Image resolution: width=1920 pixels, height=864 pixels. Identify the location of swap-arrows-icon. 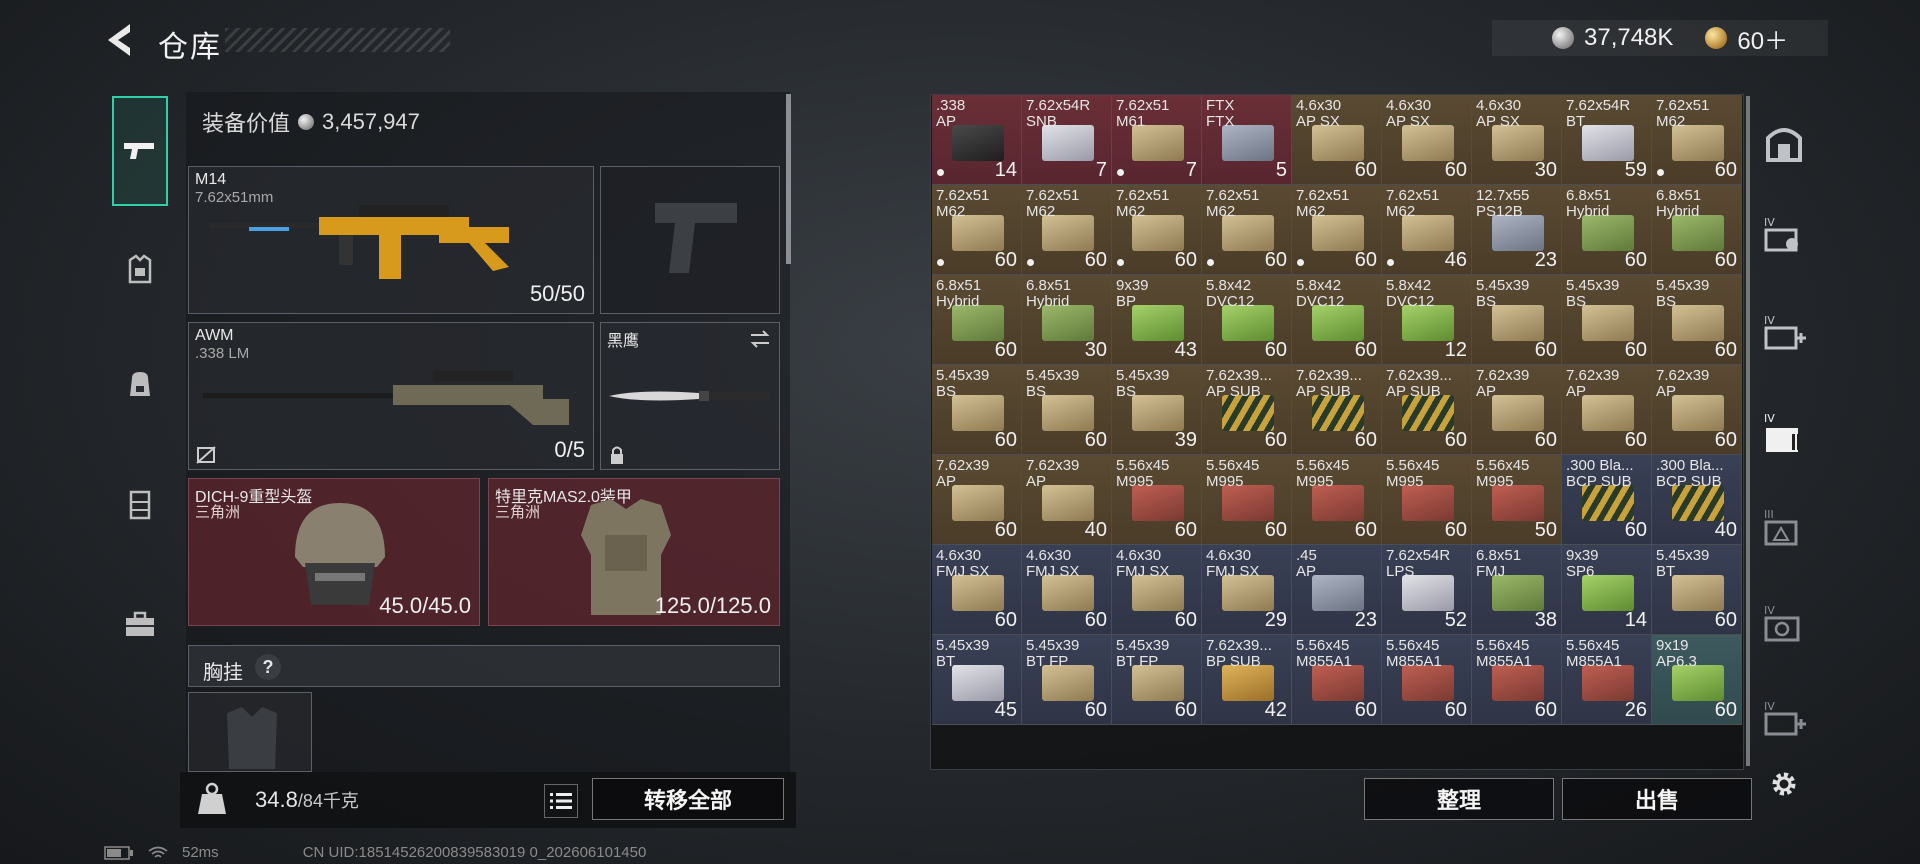
(760, 339).